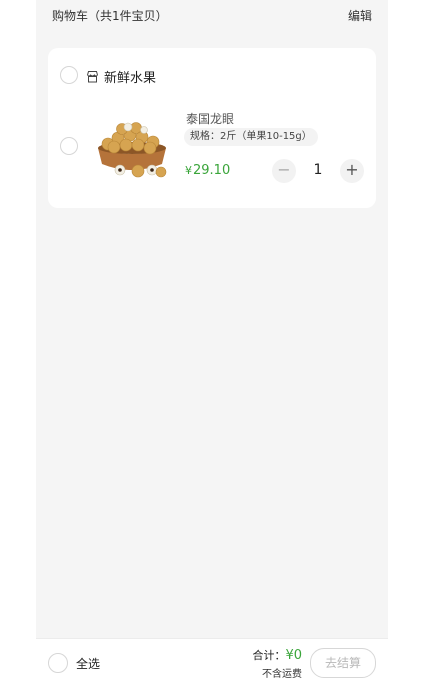 This screenshot has height=681, width=424. Describe the element at coordinates (282, 674) in the screenshot. I see `shipping-note: 不含运费` at that location.